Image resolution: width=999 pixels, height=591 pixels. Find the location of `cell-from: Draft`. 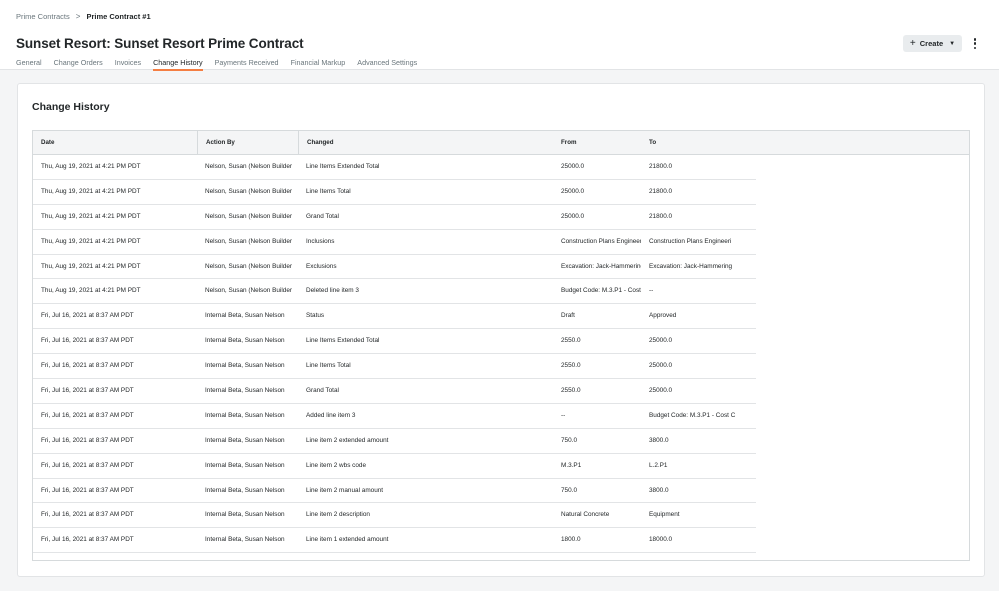

cell-from: Draft is located at coordinates (568, 316).